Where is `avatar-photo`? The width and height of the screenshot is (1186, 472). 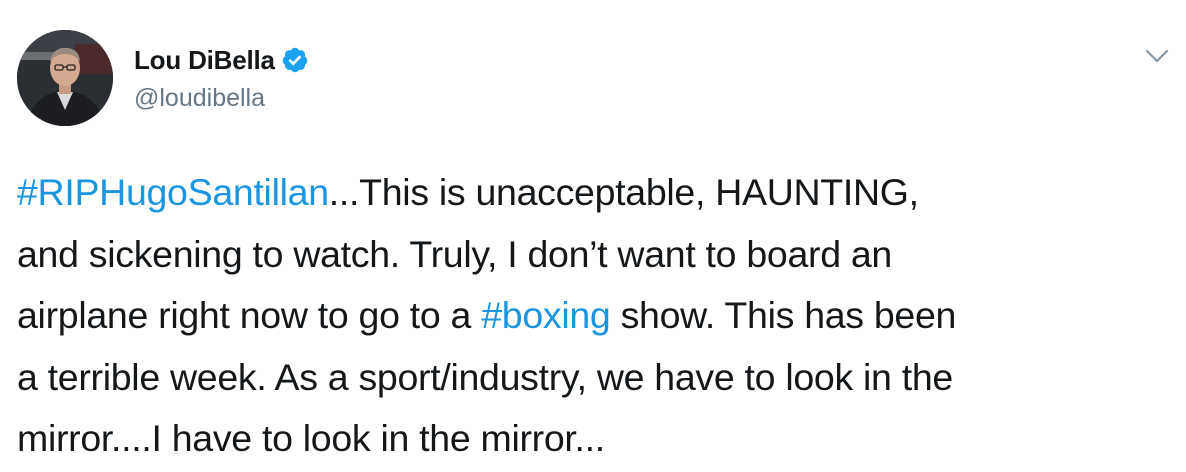 avatar-photo is located at coordinates (65, 78).